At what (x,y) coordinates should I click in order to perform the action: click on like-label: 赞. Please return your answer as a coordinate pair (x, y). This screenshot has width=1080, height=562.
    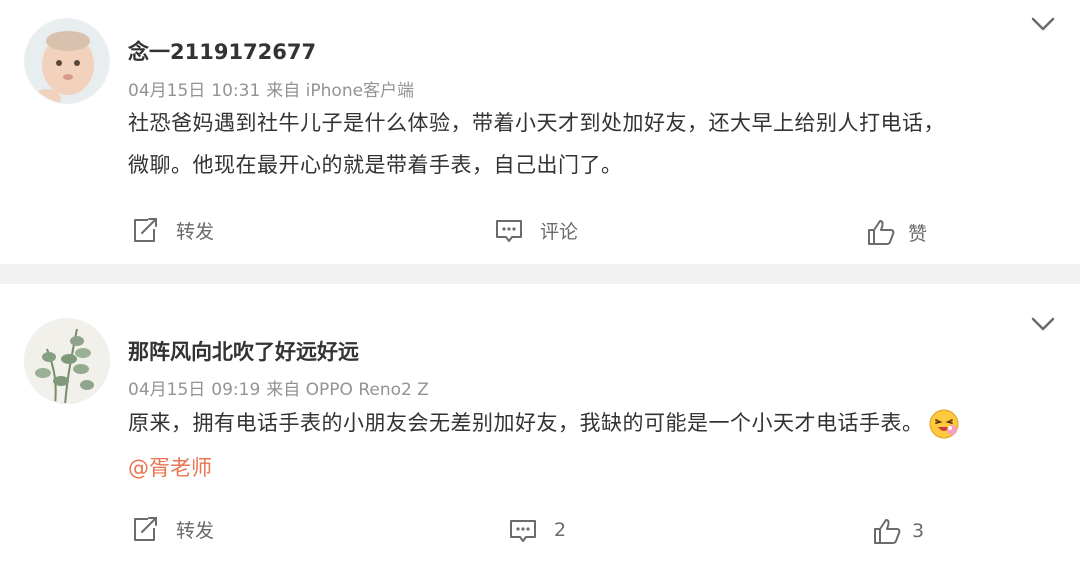
    Looking at the image, I should click on (918, 233).